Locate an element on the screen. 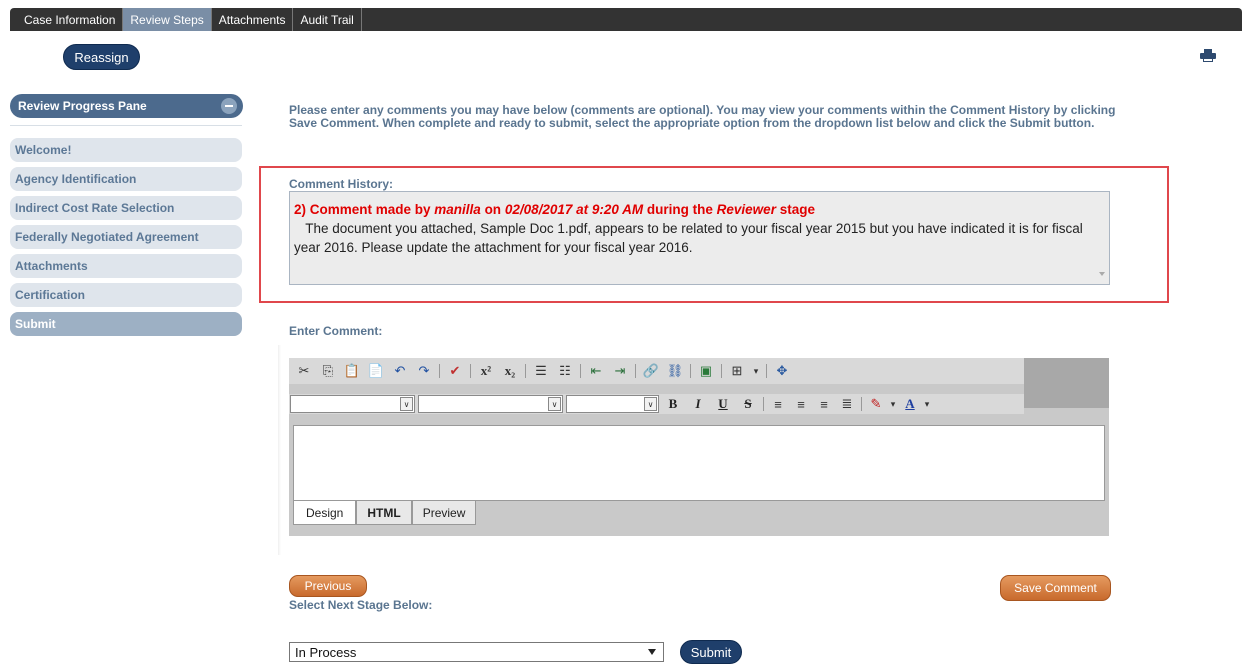  tab-review-steps: Review Steps is located at coordinates (167, 19).